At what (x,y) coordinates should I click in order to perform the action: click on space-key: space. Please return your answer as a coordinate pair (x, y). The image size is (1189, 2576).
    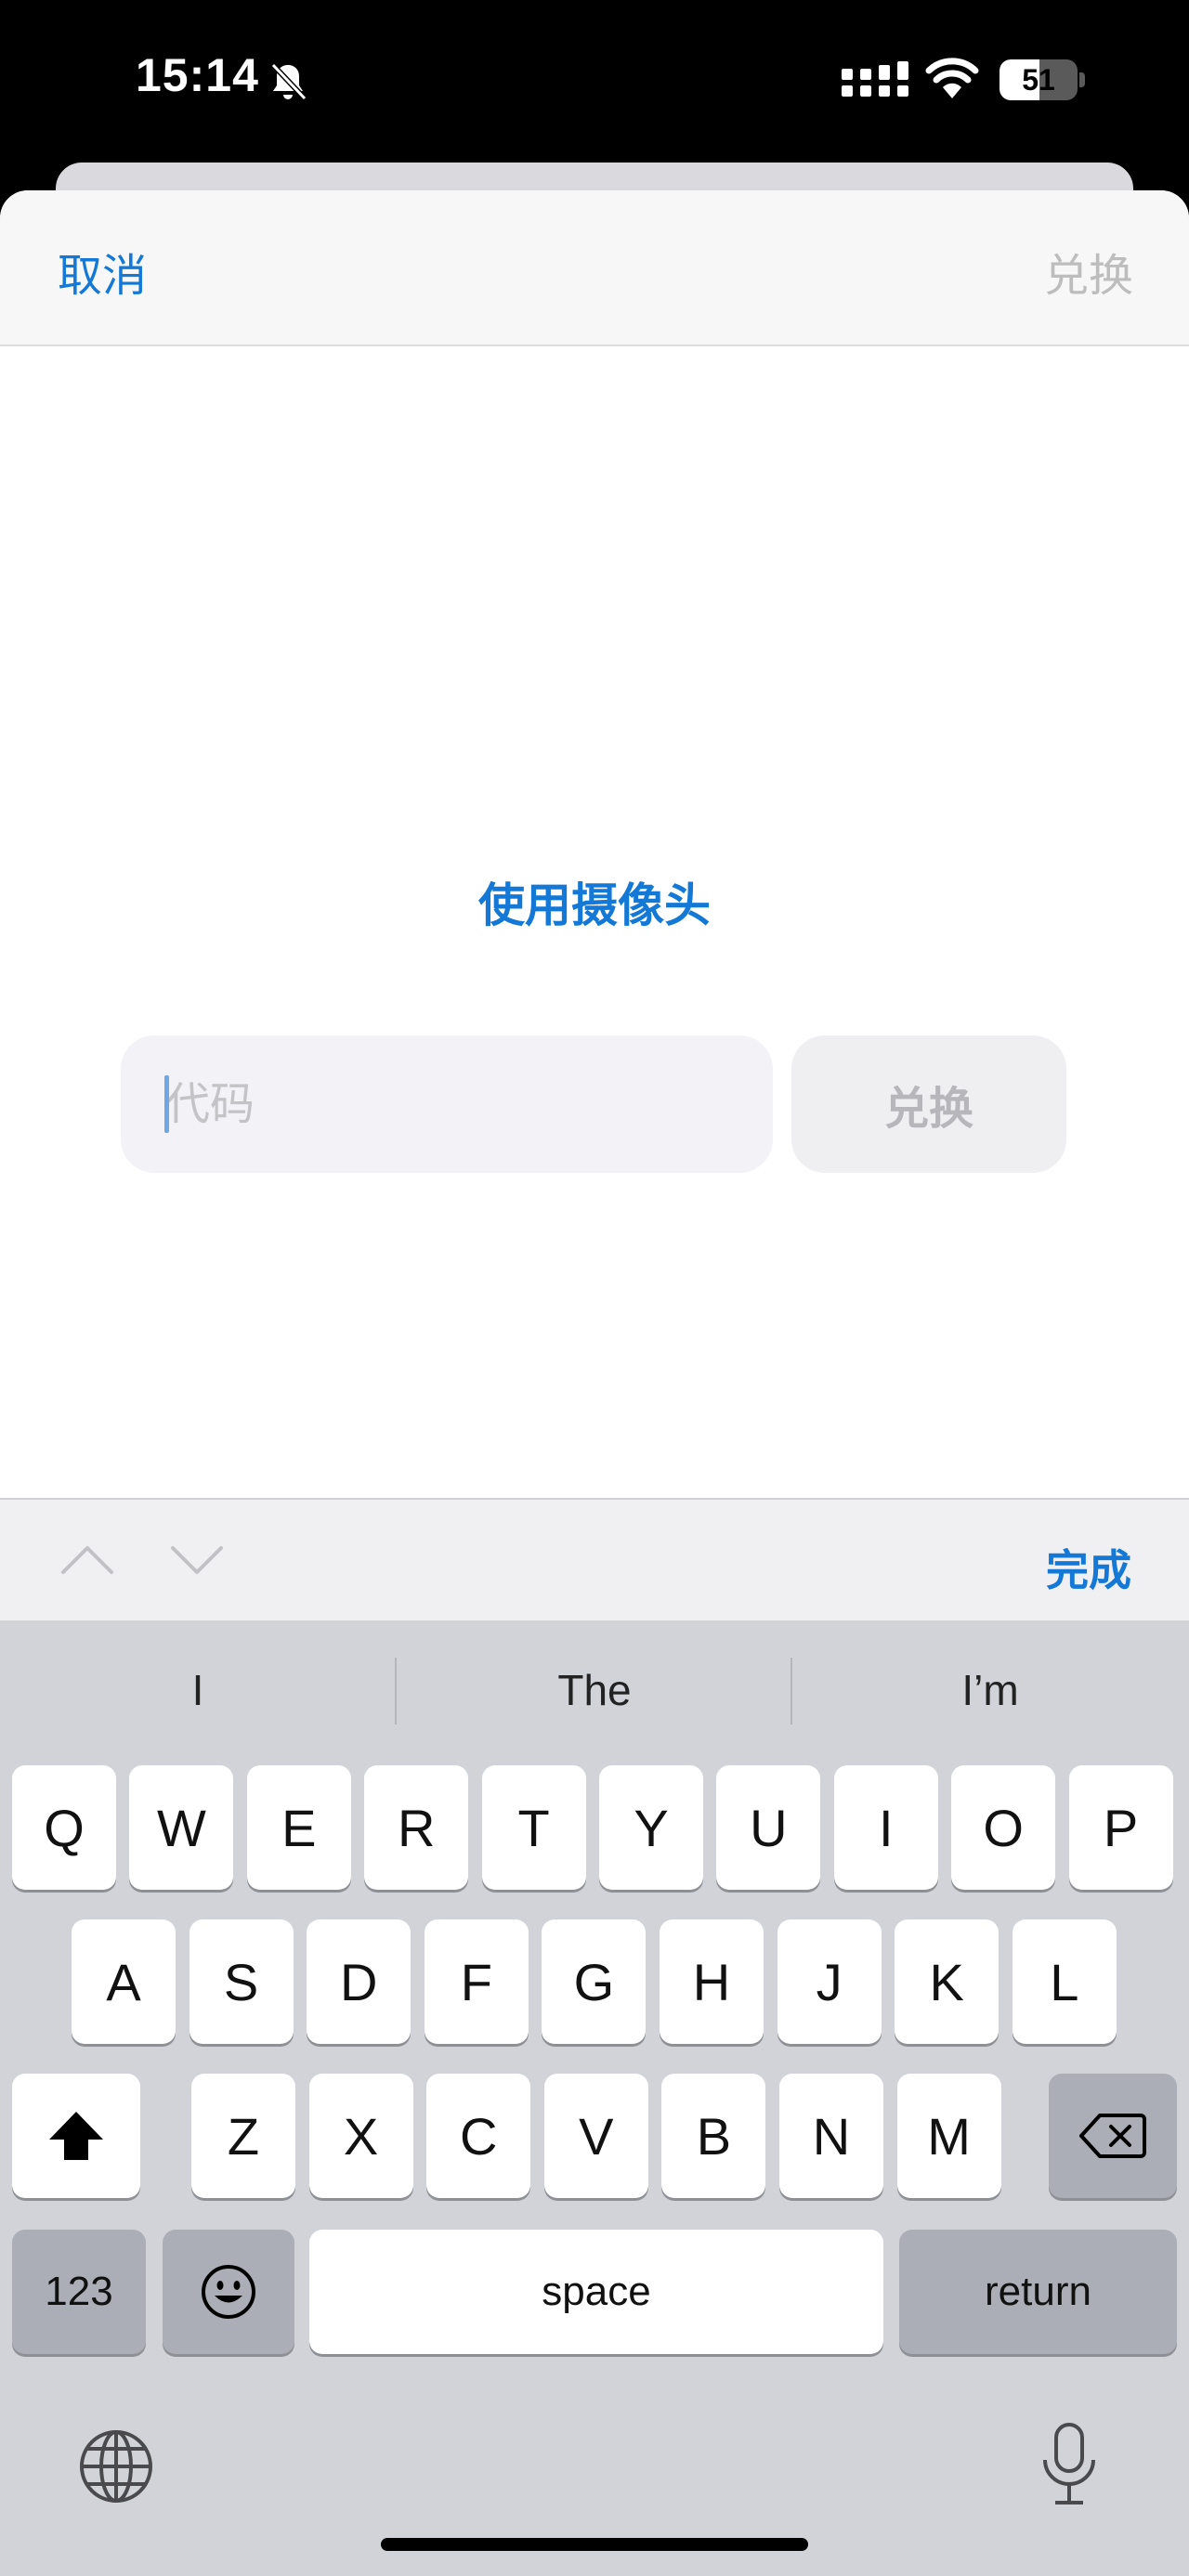
    Looking at the image, I should click on (596, 2292).